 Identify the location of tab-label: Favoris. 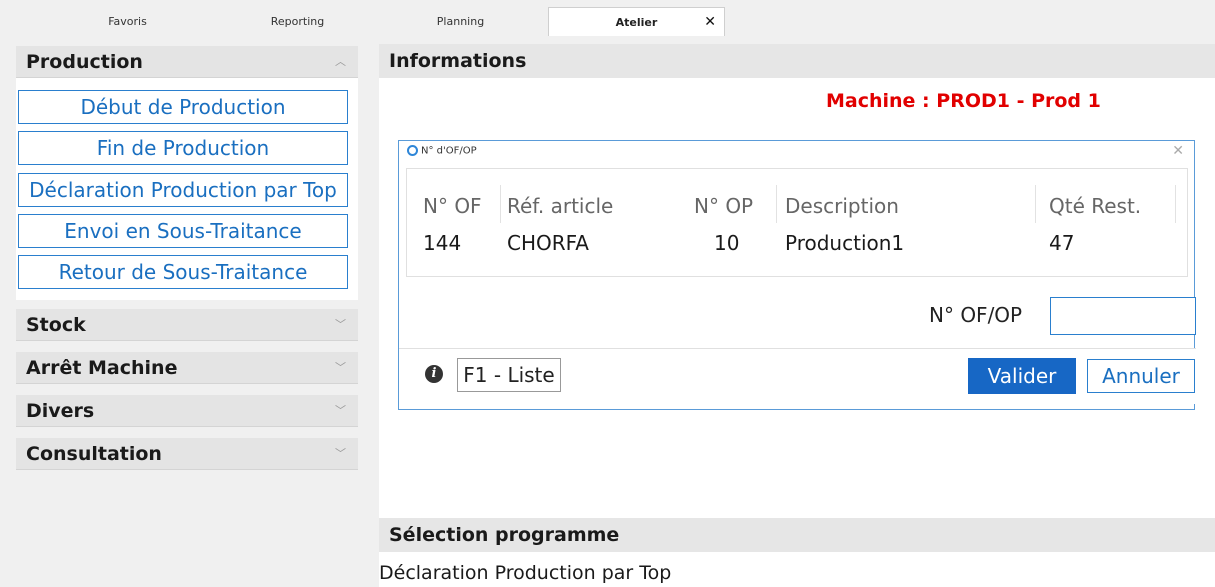
(127, 21).